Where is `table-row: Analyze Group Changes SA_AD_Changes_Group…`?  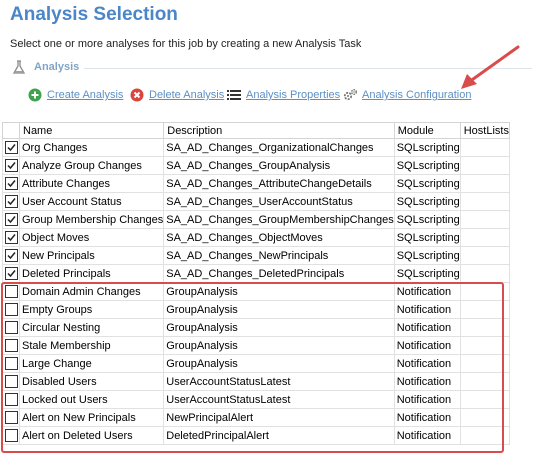
table-row: Analyze Group Changes SA_AD_Changes_Group… is located at coordinates (256, 165).